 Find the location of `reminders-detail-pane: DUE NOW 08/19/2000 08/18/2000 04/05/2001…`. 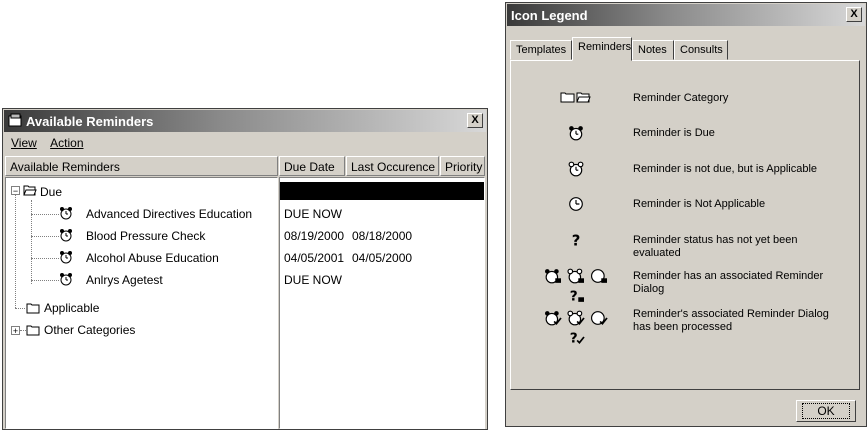

reminders-detail-pane: DUE NOW 08/19/2000 08/18/2000 04/05/2001… is located at coordinates (382, 303).